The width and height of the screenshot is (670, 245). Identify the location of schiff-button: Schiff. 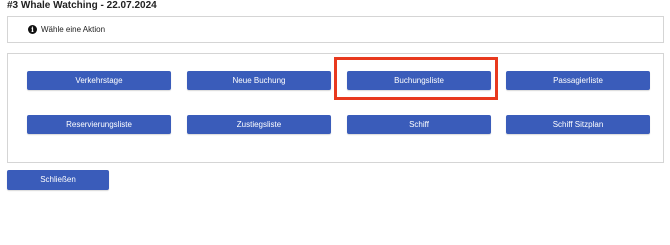
(419, 124).